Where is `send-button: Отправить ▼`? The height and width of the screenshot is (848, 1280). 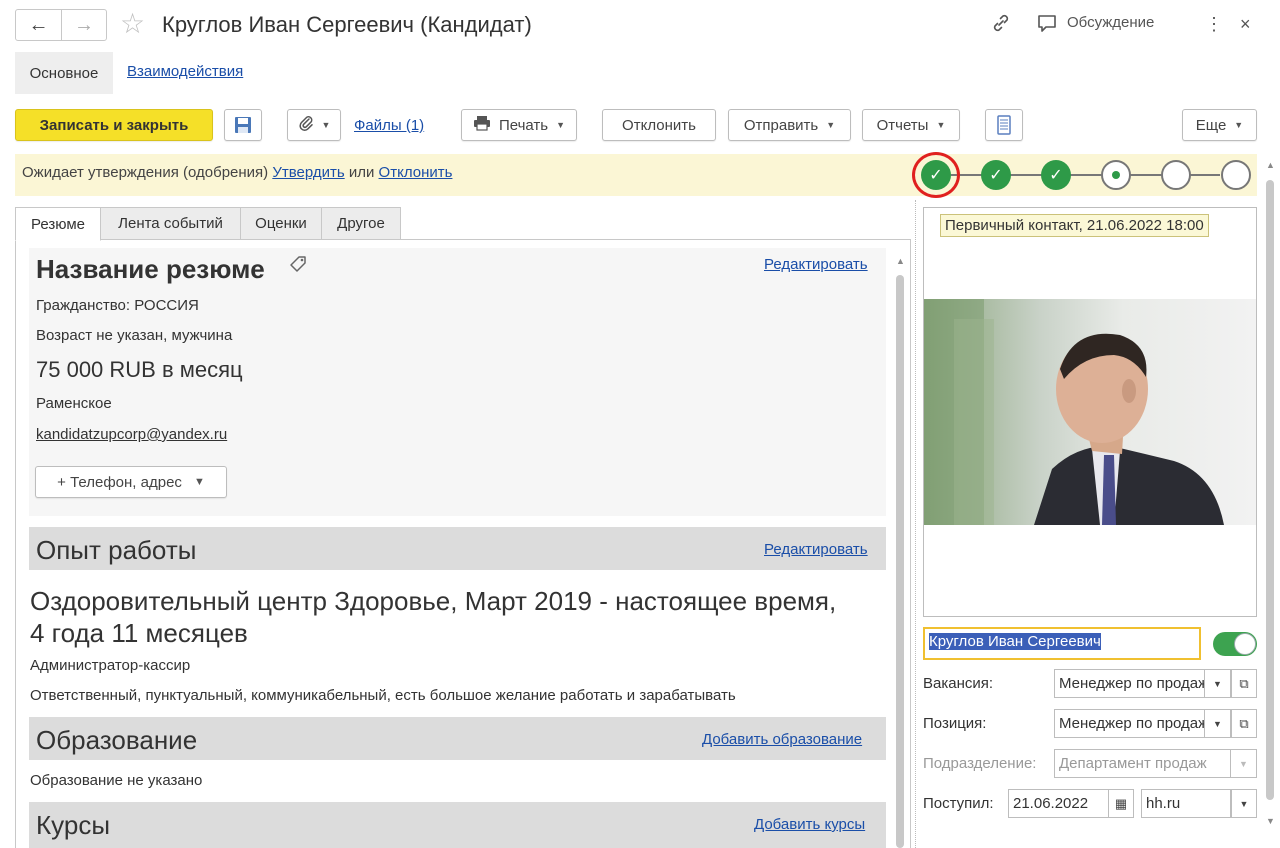
send-button: Отправить ▼ is located at coordinates (789, 125).